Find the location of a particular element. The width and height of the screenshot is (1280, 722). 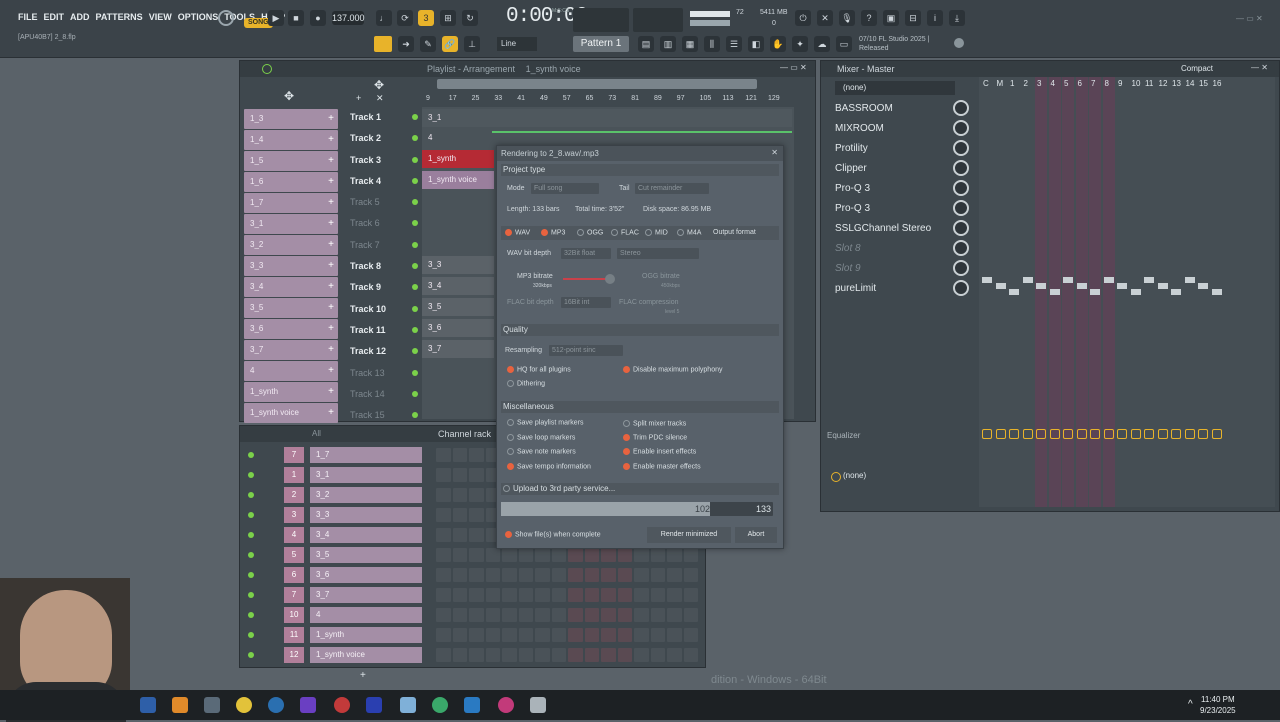

clip: 3_1 is located at coordinates (607, 118).